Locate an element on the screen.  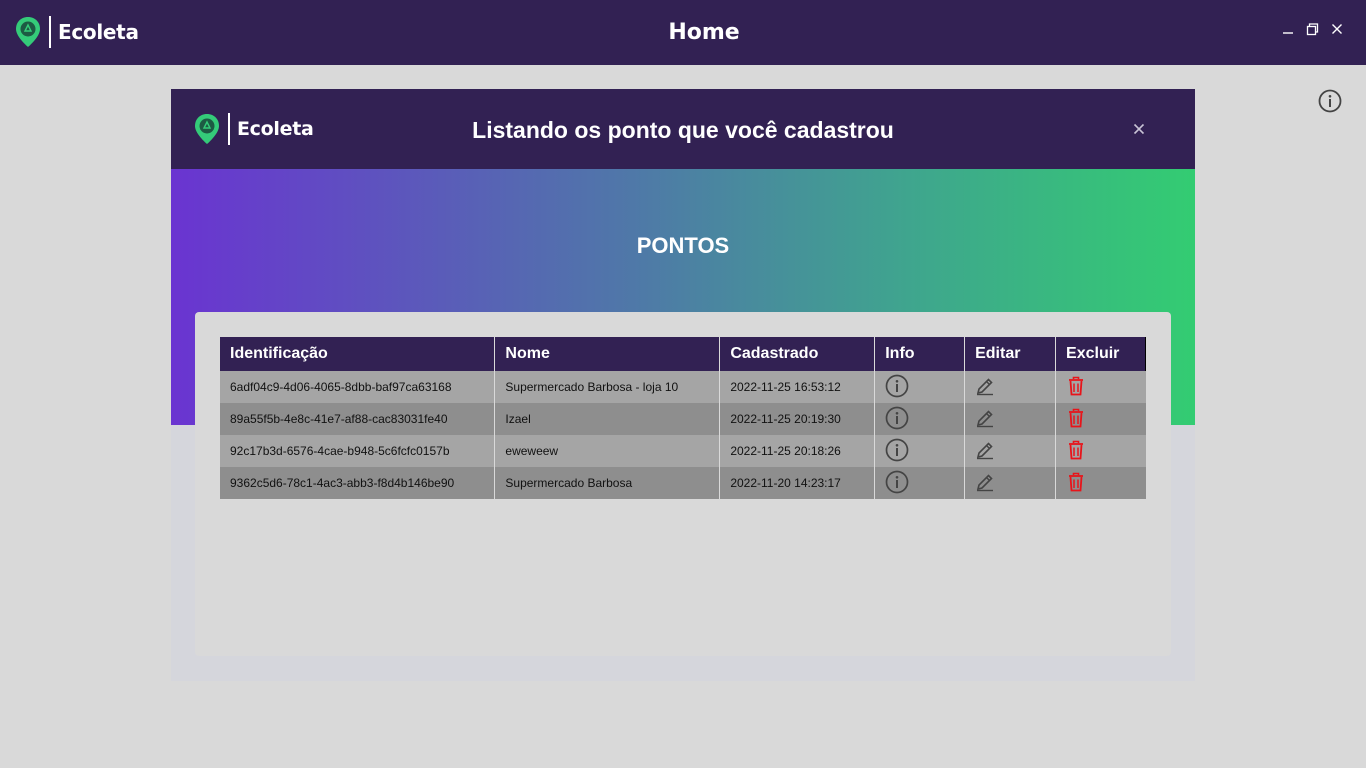
cell-nome: Supermercado Barbosa - loja 10 is located at coordinates (607, 387).